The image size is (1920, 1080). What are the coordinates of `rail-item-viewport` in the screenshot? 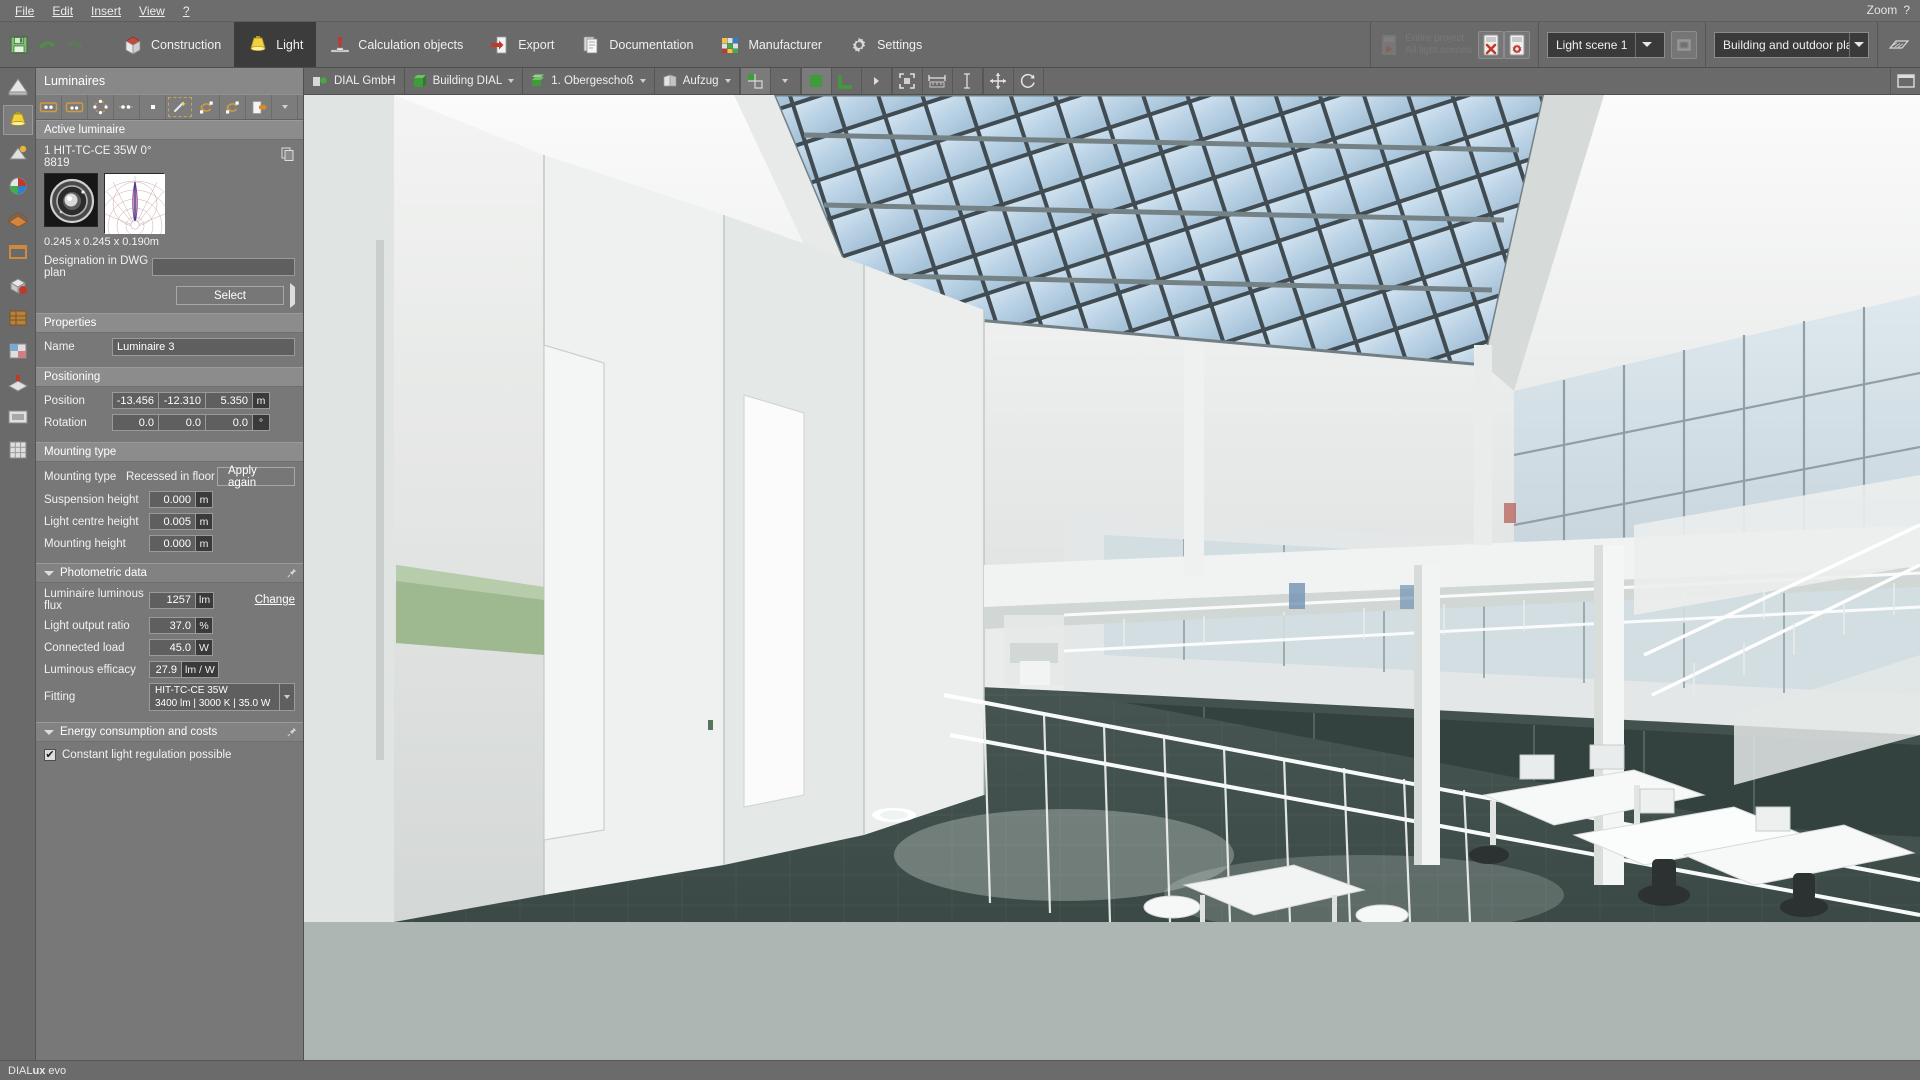 It's located at (18, 417).